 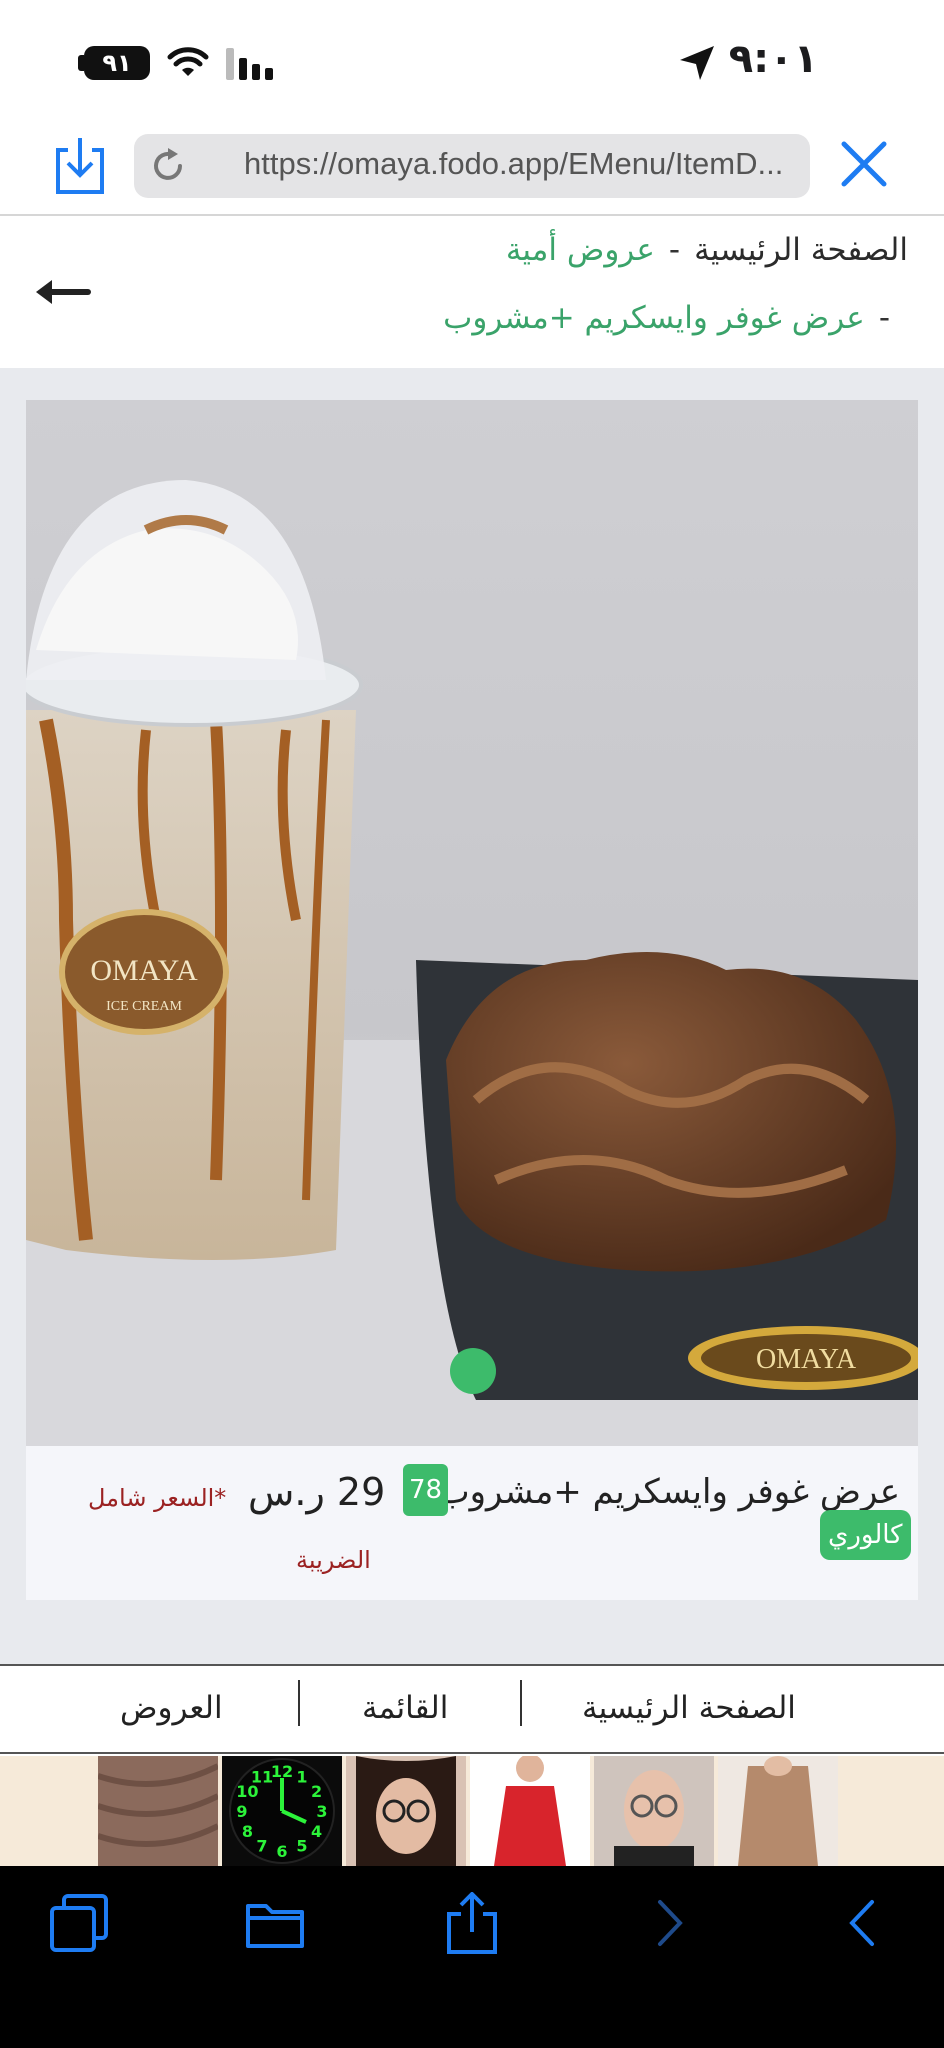 I want to click on cellular-signal-icon, so click(x=249, y=64).